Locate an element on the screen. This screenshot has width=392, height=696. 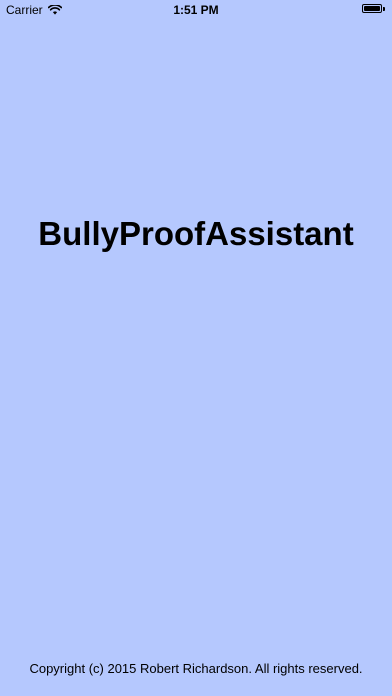
app-title: BullyProofAssistant is located at coordinates (196, 233).